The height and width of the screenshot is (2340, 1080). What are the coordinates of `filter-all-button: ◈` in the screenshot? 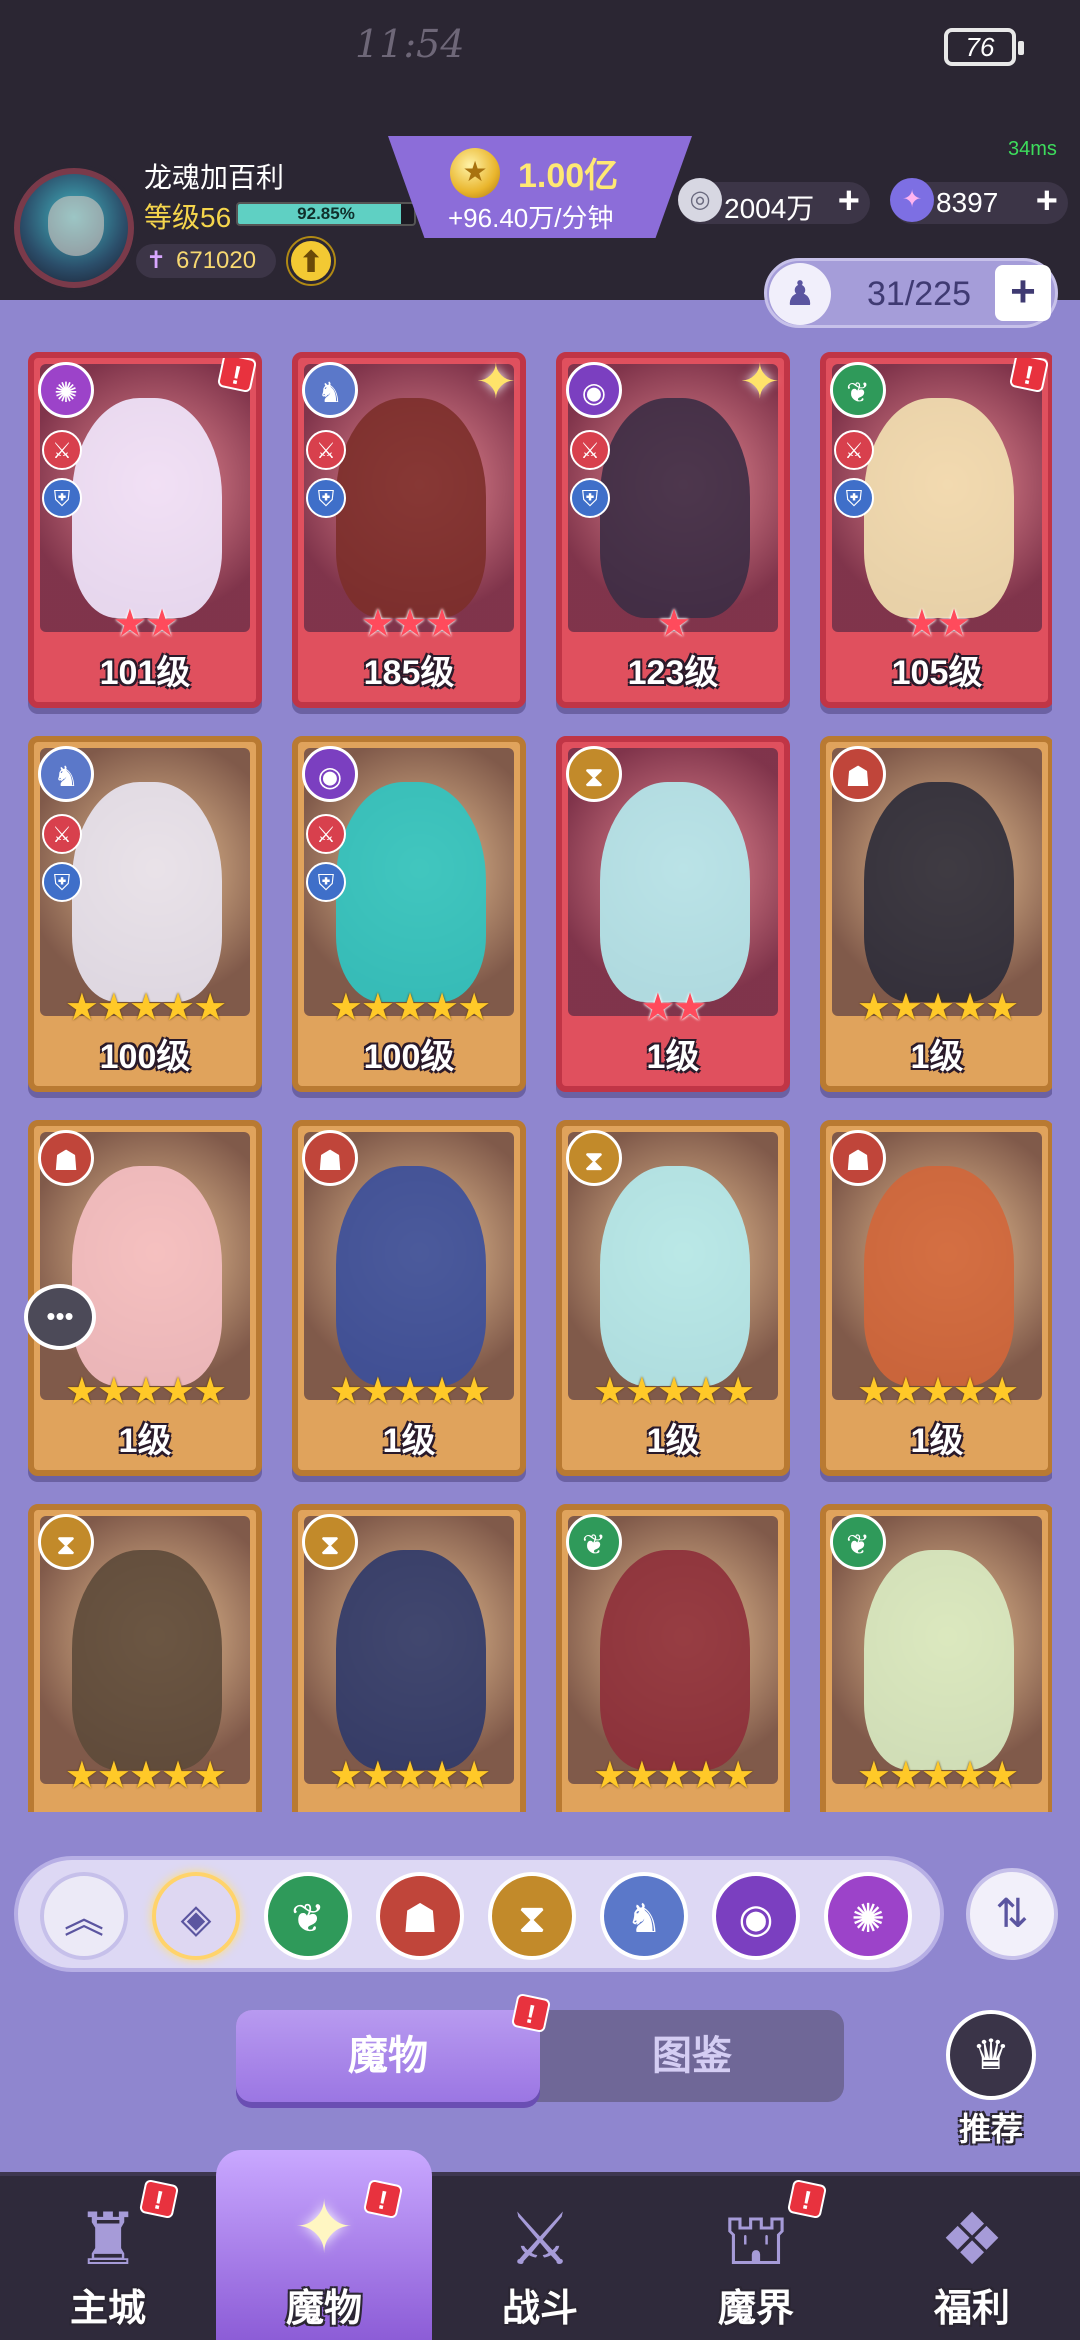 It's located at (196, 1916).